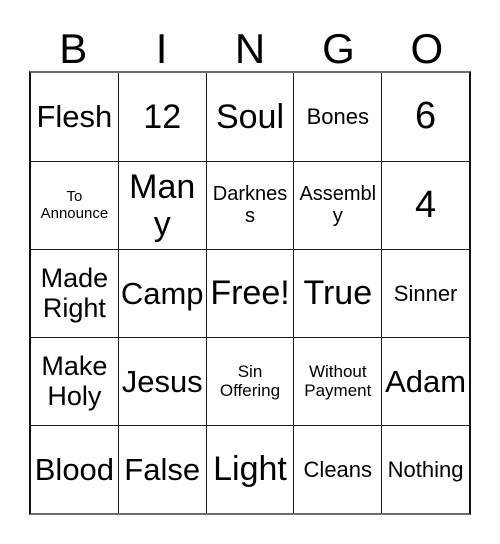 The image size is (500, 544). I want to click on bingo-cell-b5: Blood, so click(74, 469).